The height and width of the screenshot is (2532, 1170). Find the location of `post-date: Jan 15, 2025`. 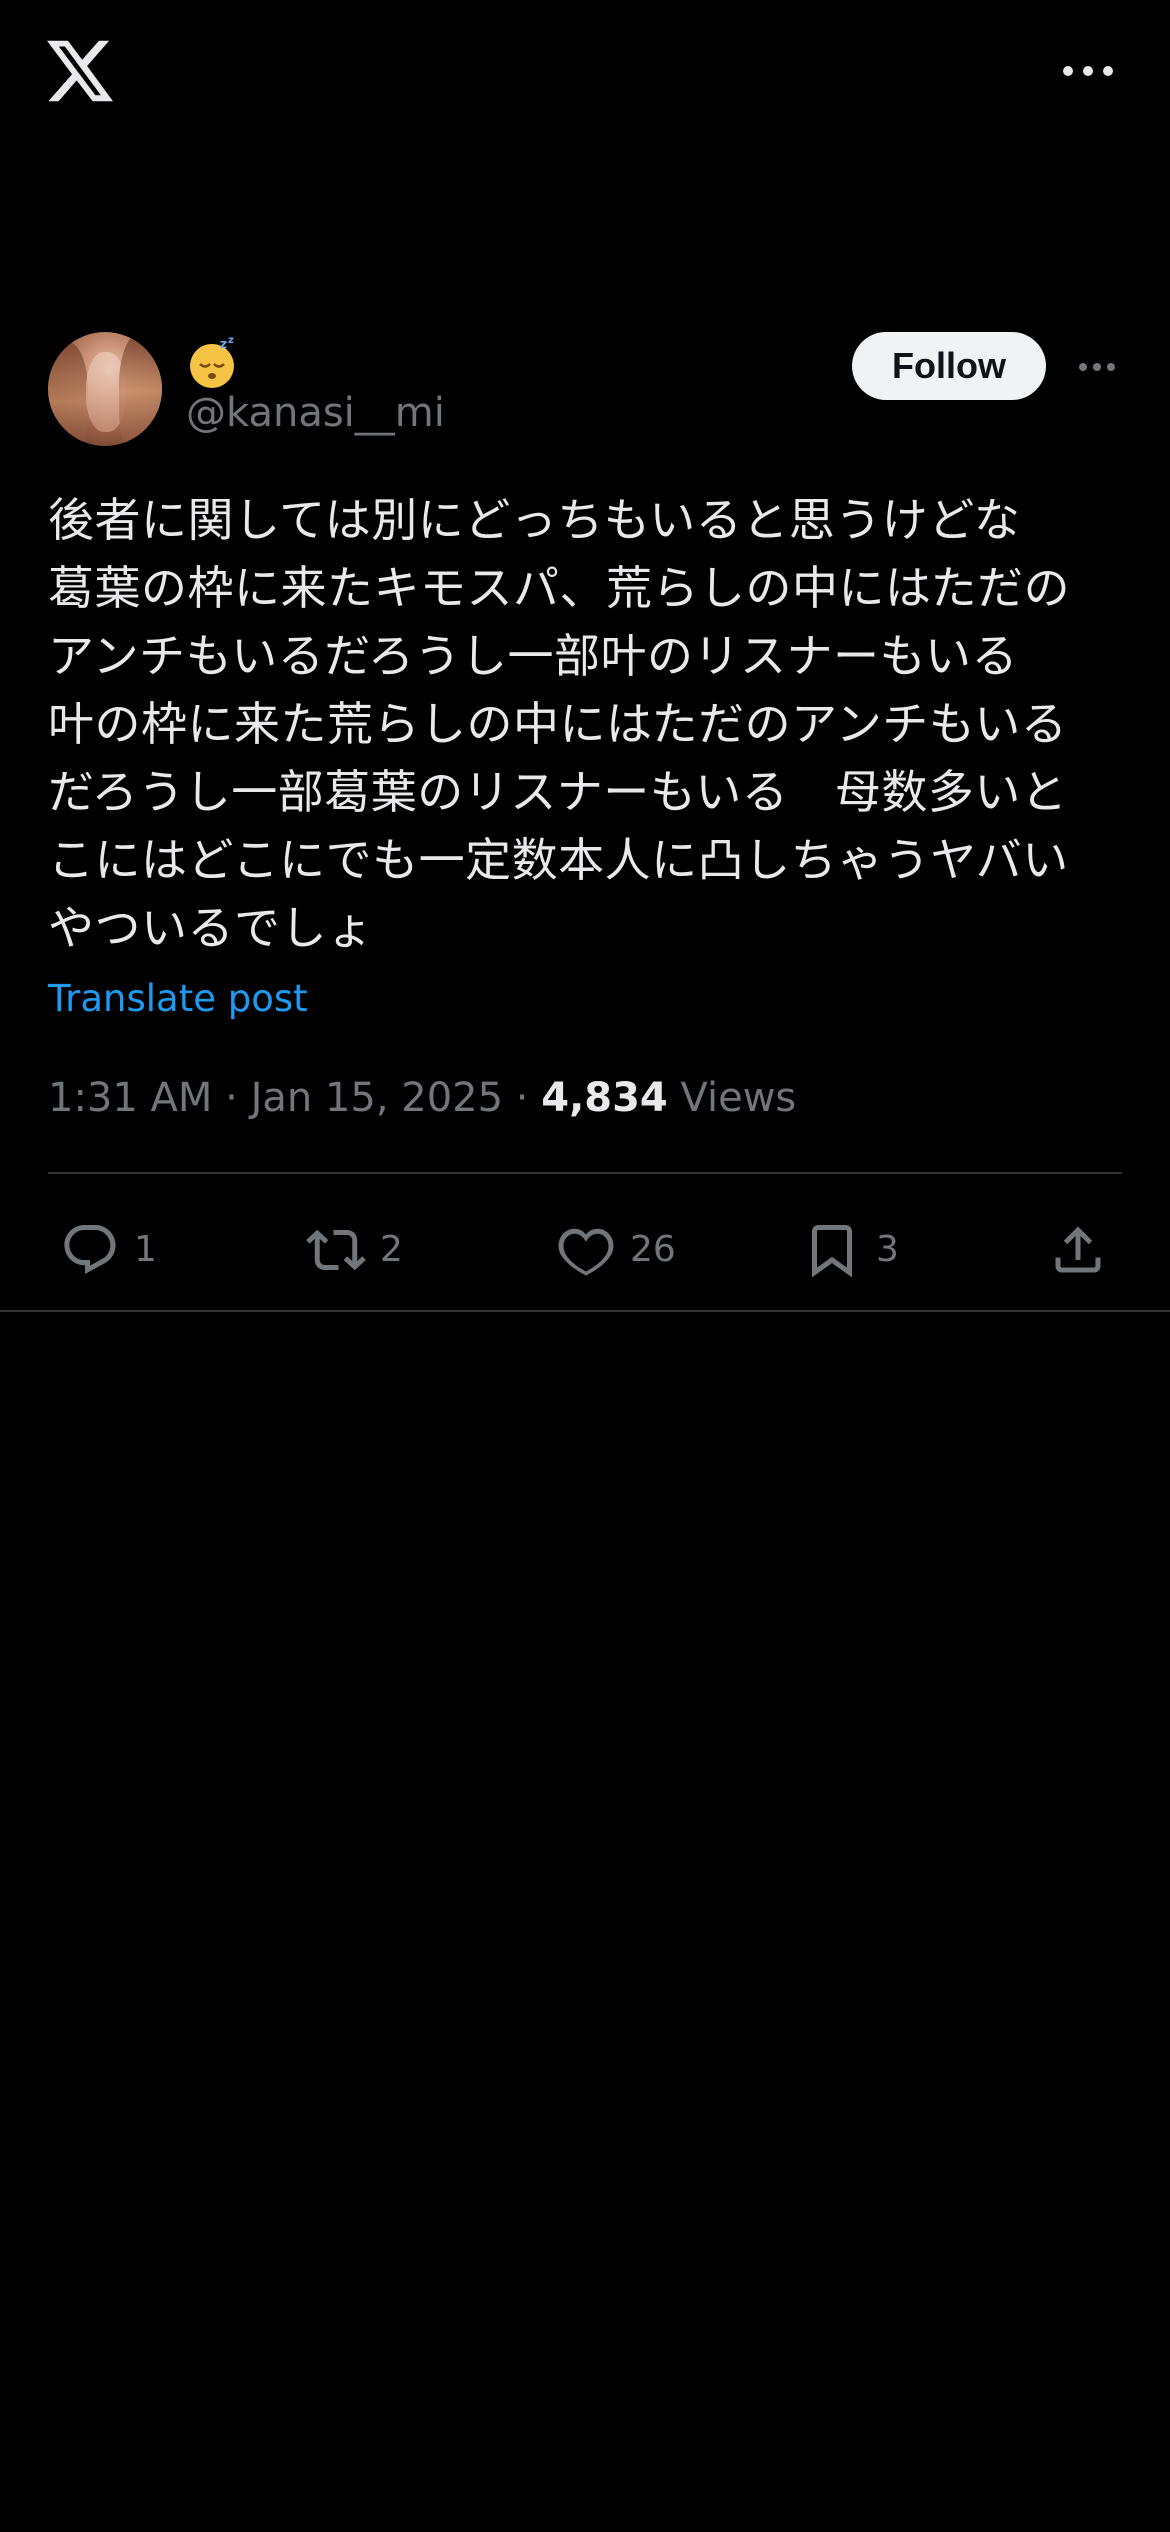

post-date: Jan 15, 2025 is located at coordinates (377, 1098).